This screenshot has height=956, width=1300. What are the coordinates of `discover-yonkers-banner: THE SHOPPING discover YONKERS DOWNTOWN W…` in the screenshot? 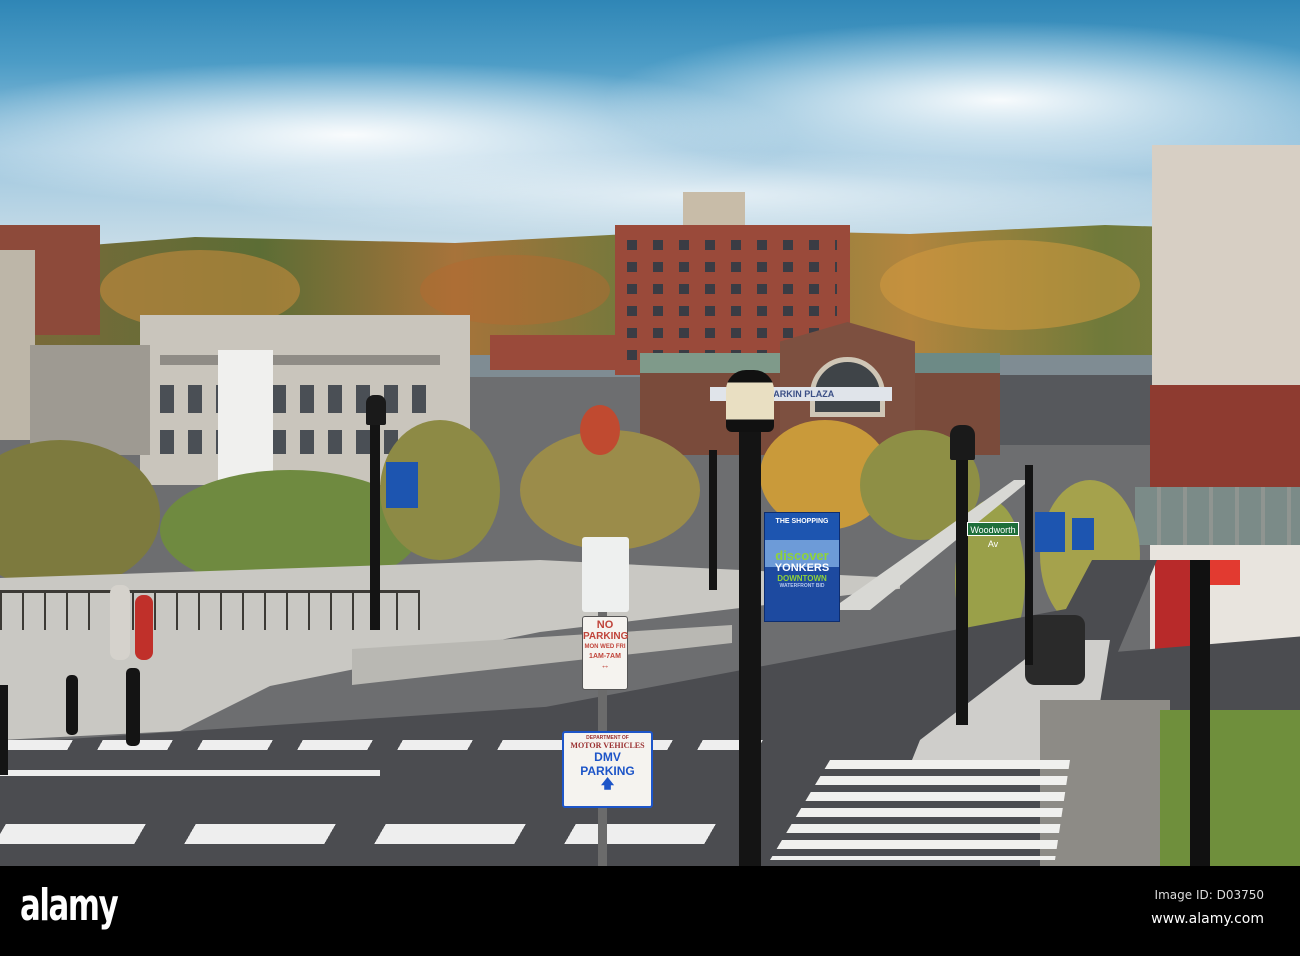 It's located at (802, 567).